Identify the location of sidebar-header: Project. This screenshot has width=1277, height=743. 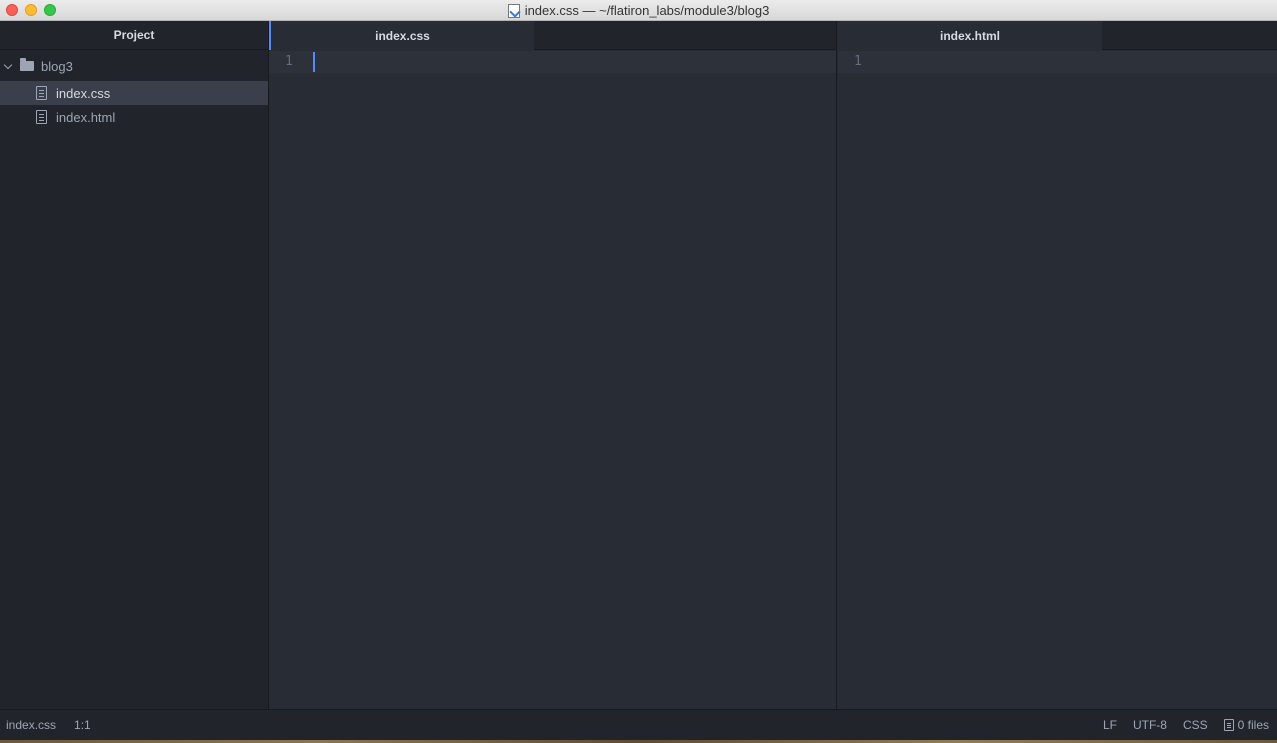
(134, 35).